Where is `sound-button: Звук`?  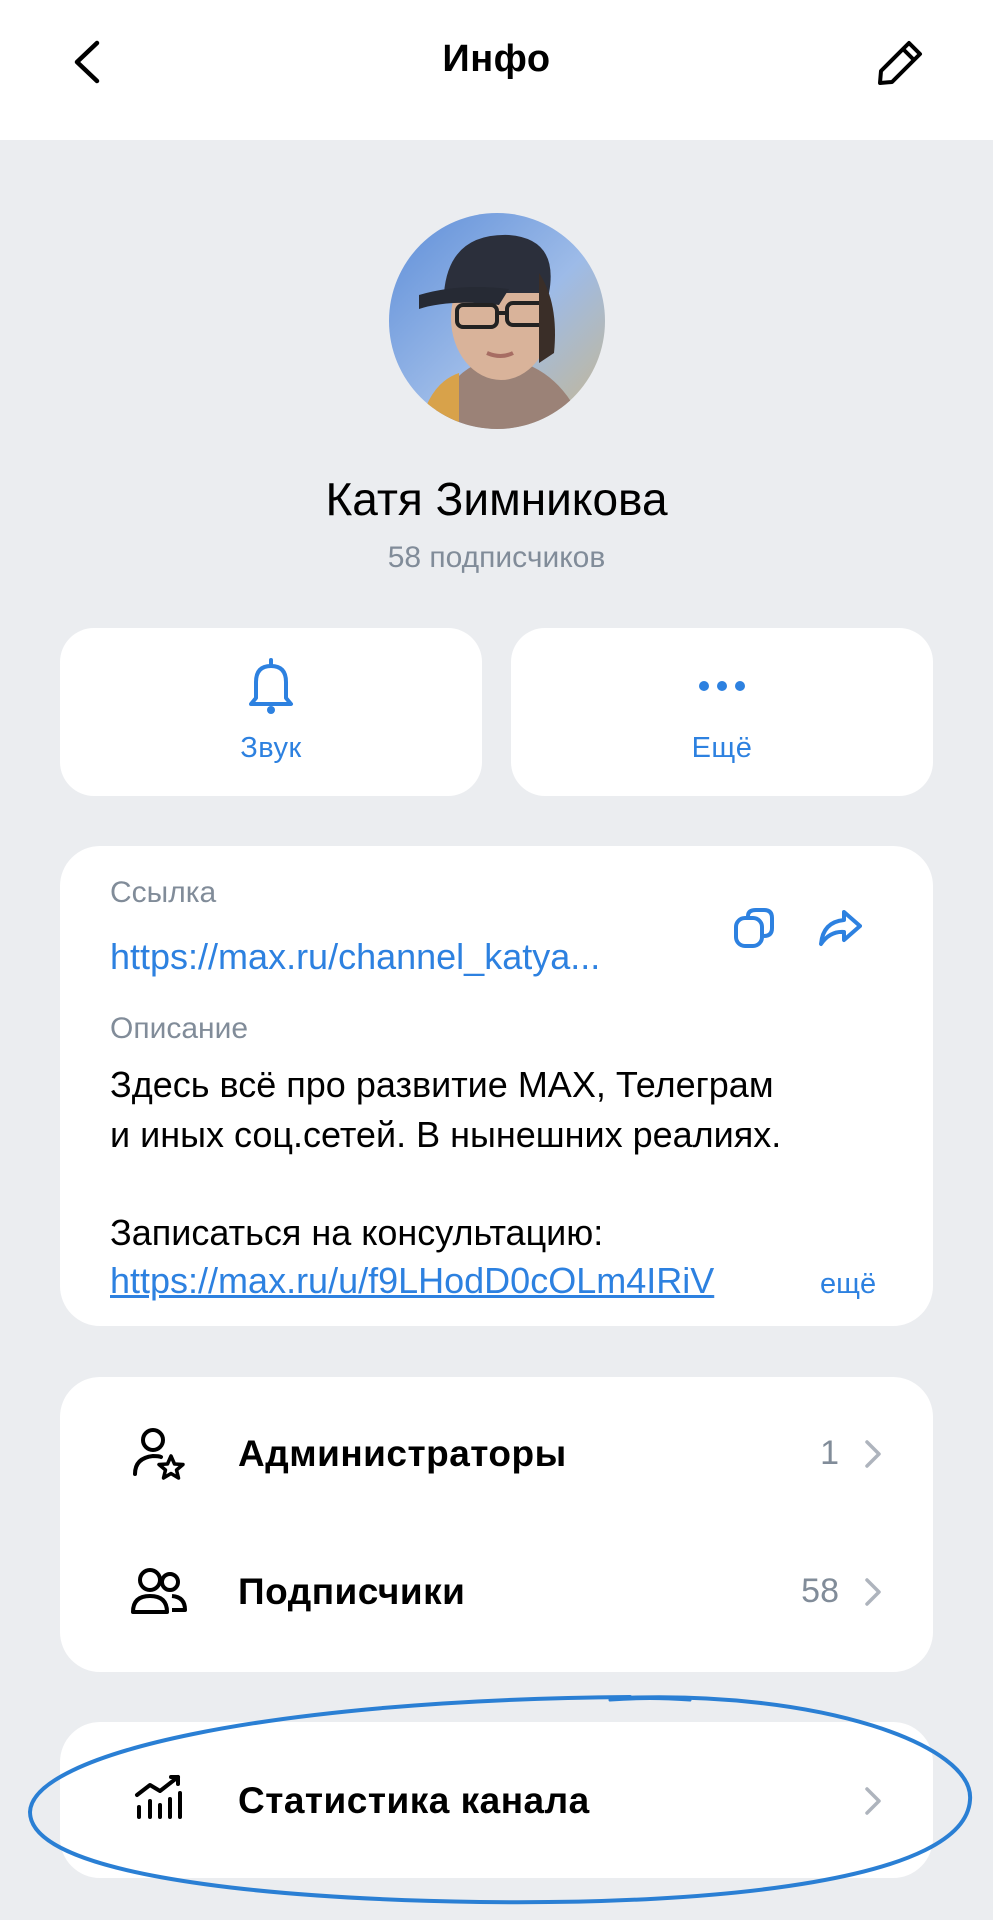
sound-button: Звук is located at coordinates (271, 712).